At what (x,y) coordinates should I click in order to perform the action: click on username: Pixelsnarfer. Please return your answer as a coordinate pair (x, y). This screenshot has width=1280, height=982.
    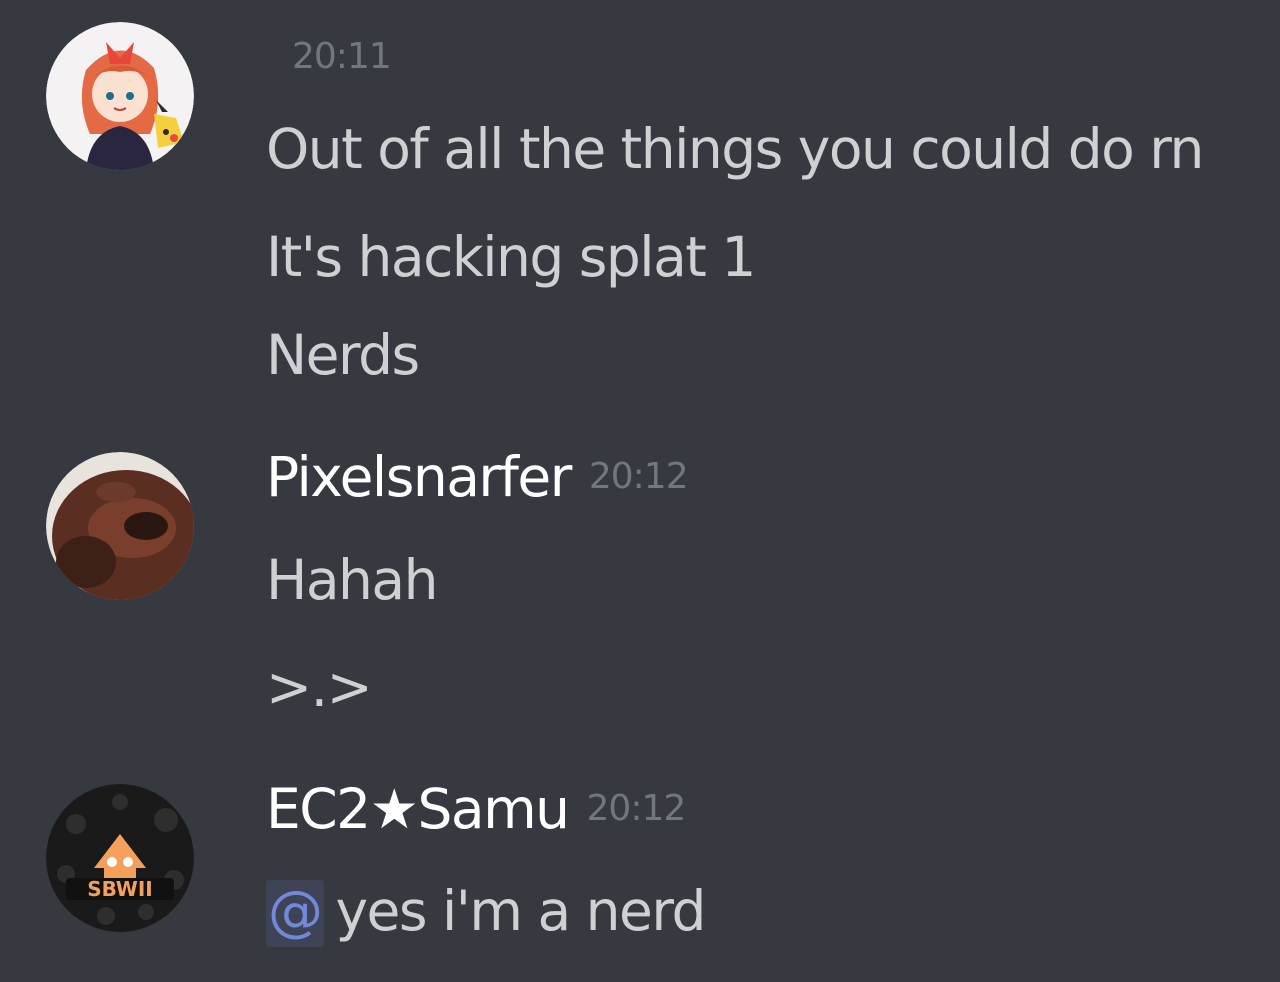
    Looking at the image, I should click on (419, 477).